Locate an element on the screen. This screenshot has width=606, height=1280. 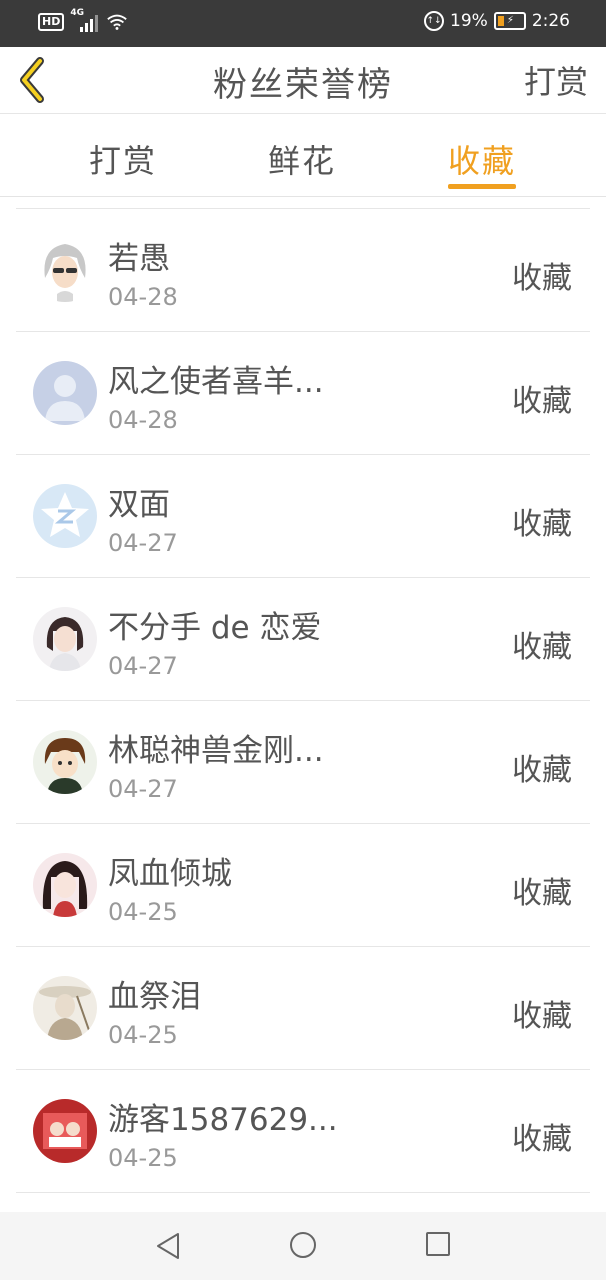
list-item: 血祭泪 04-25 收藏 is located at coordinates (303, 1008).